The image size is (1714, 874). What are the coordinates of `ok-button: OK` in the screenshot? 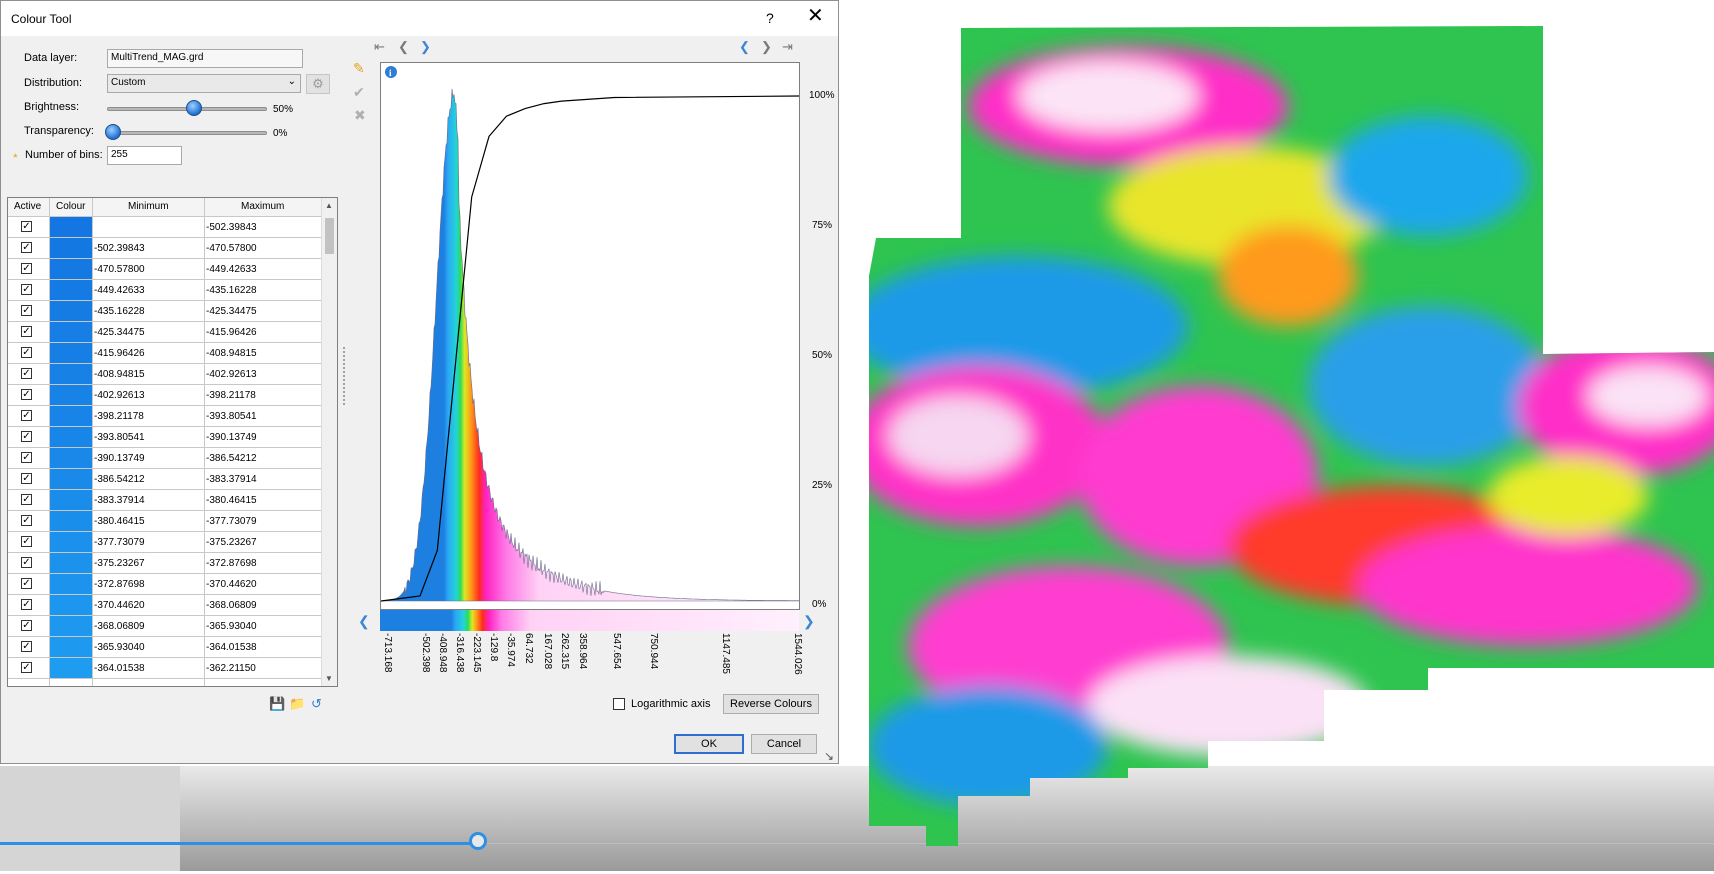 It's located at (709, 744).